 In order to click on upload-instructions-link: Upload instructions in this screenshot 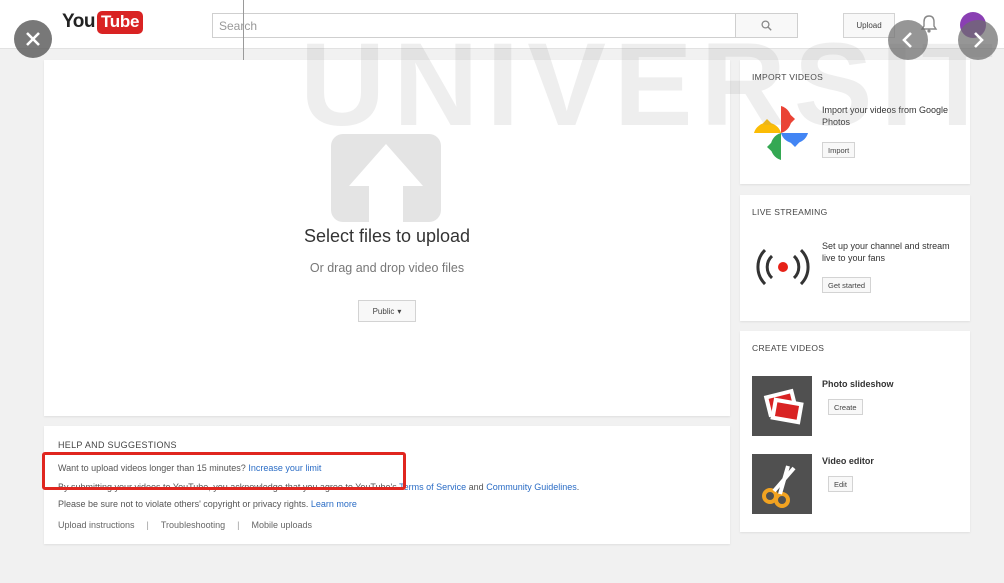, I will do `click(96, 525)`.